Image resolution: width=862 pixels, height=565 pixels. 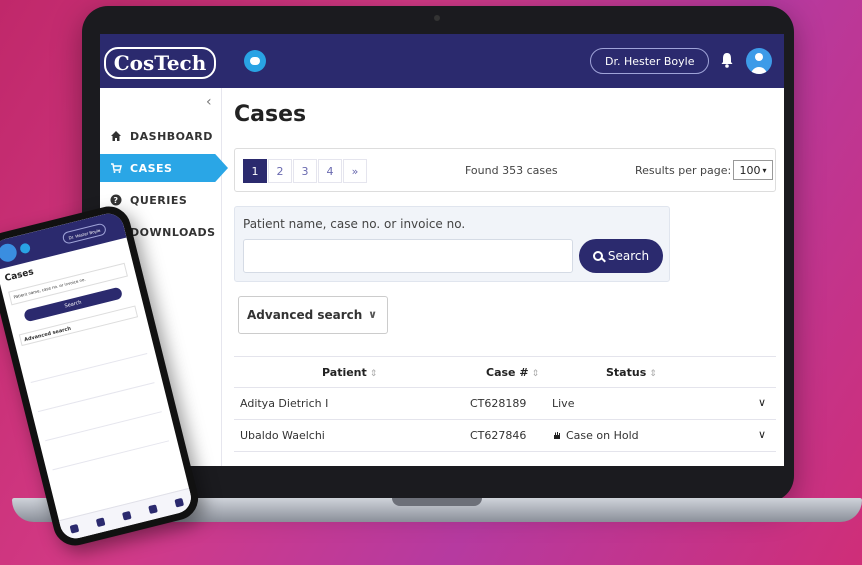 What do you see at coordinates (595, 435) in the screenshot?
I see `status-cell: Case on Hold` at bounding box center [595, 435].